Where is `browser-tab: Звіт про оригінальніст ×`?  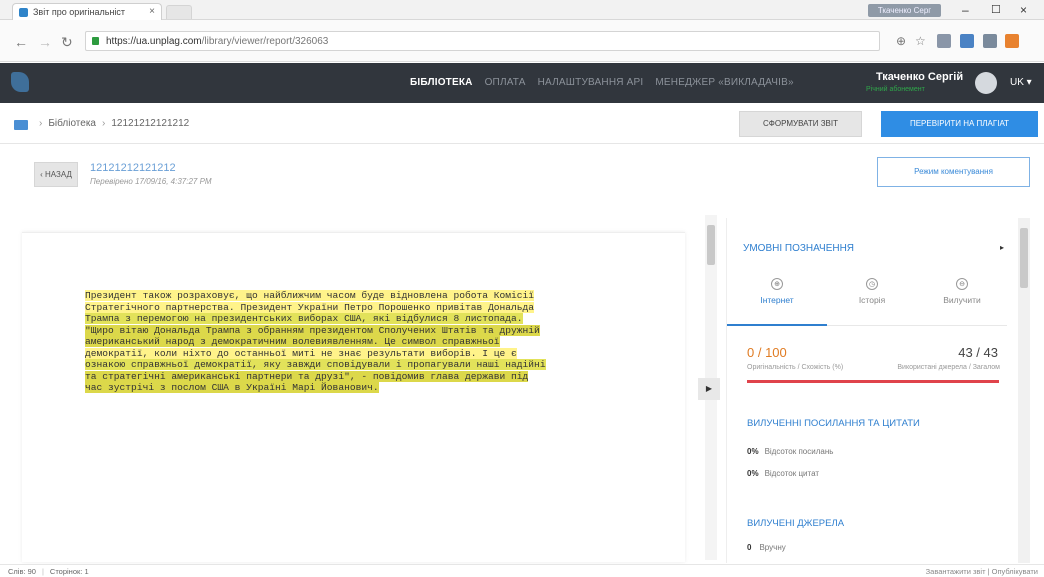 browser-tab: Звіт про оригінальніст × is located at coordinates (87, 11).